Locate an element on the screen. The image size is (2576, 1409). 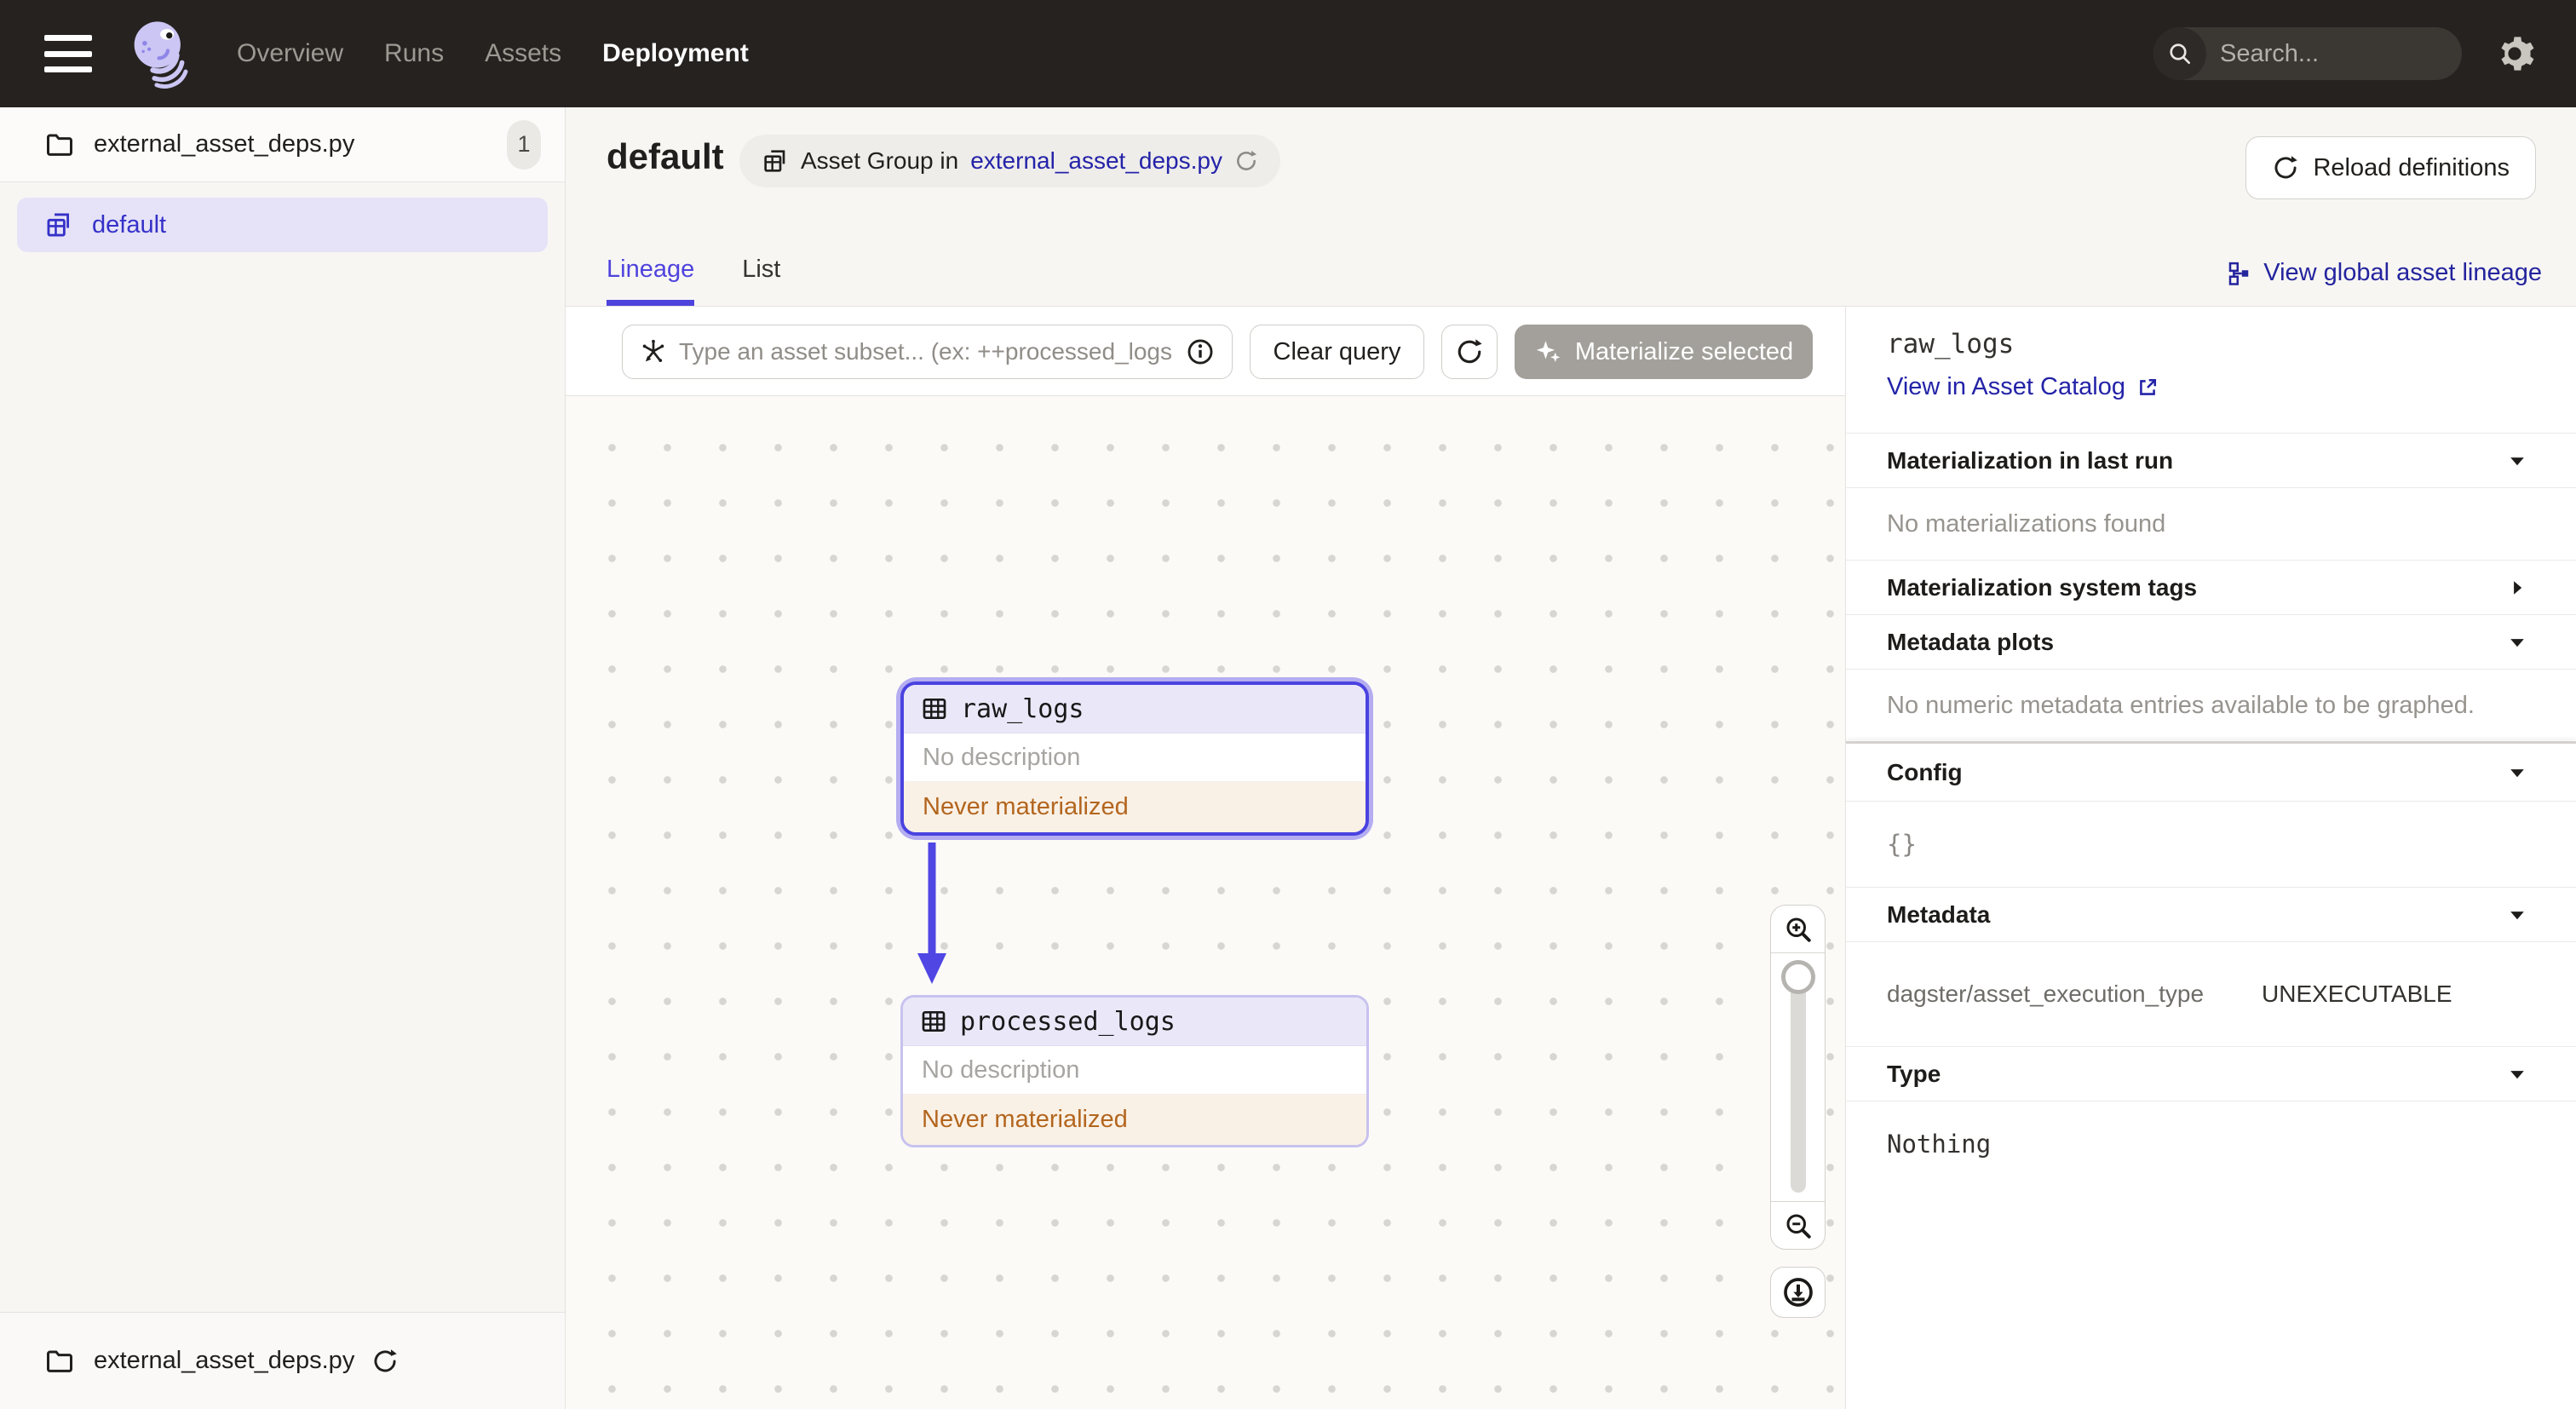
asset-subset-input is located at coordinates (926, 351).